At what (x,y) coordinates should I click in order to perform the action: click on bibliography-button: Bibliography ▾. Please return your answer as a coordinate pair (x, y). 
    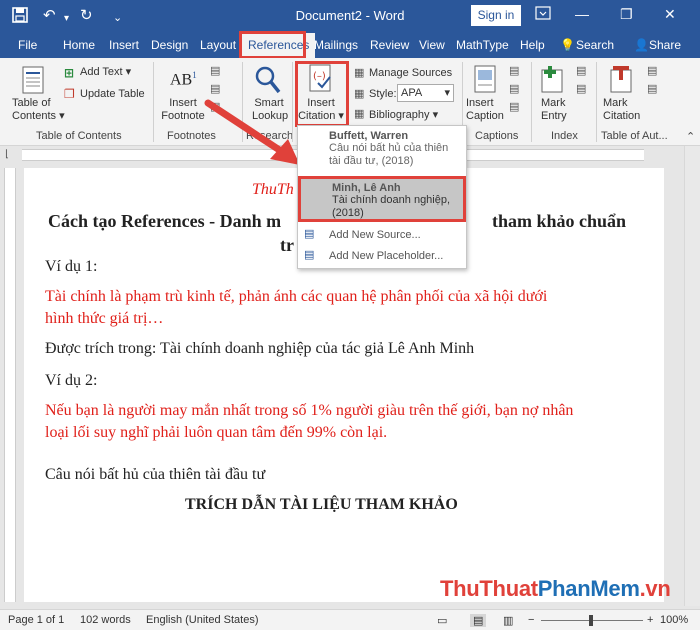
    Looking at the image, I should click on (403, 115).